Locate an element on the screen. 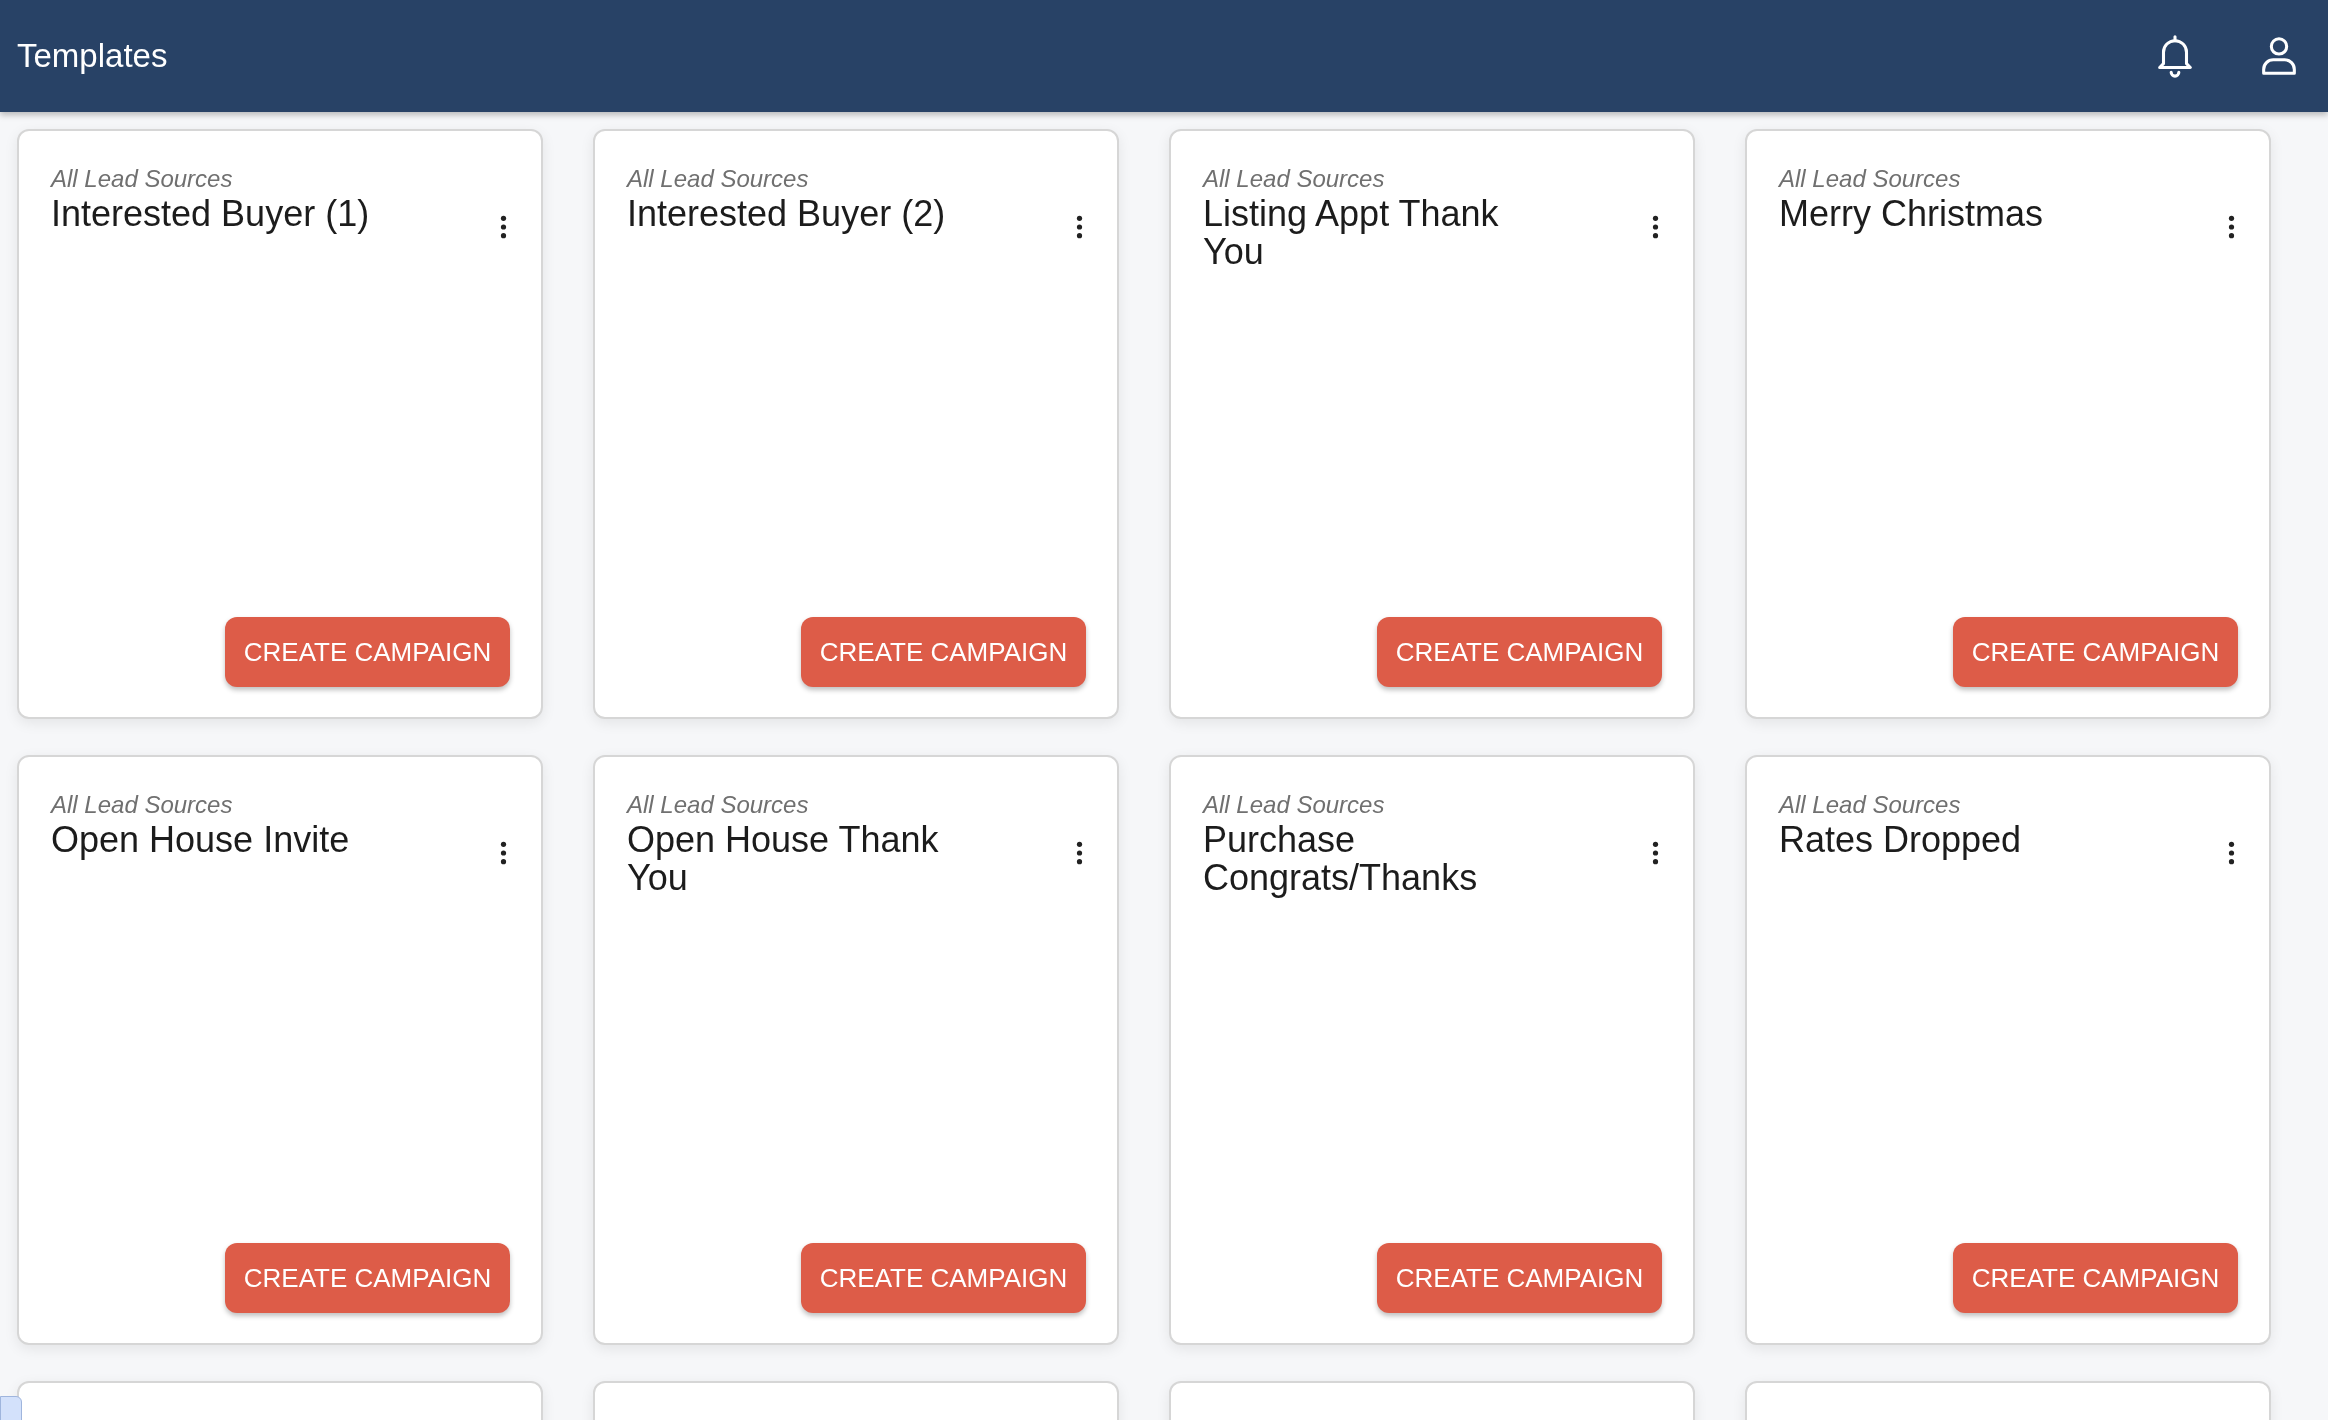 The height and width of the screenshot is (1420, 2328). template-title: Open House Thank You is located at coordinates (783, 859).